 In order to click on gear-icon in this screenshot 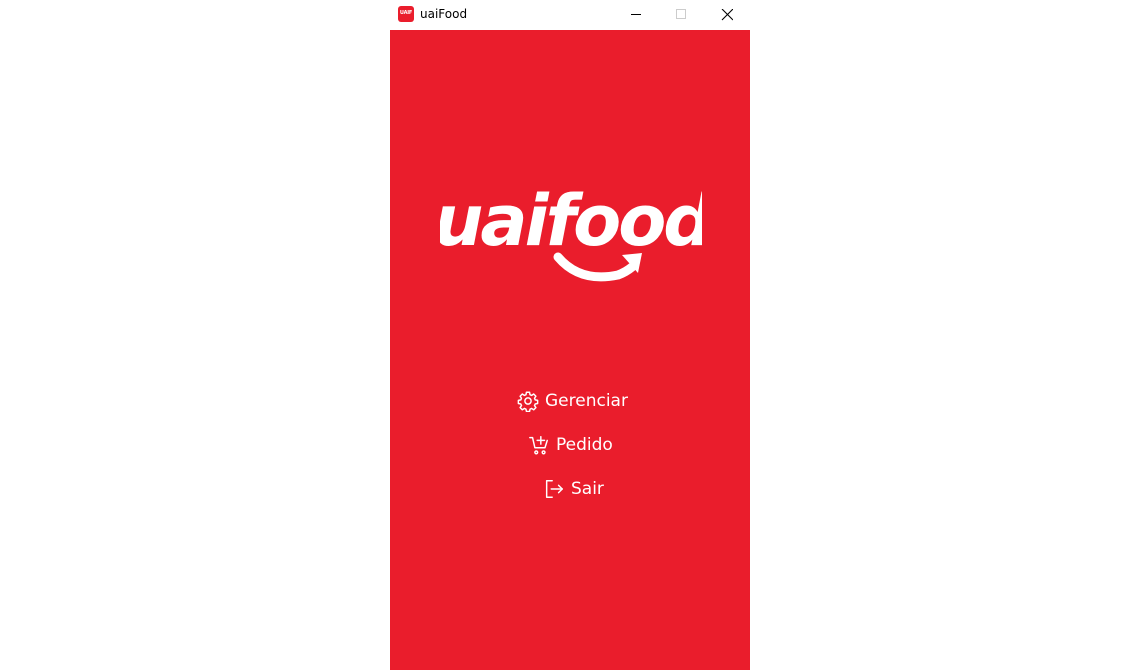, I will do `click(528, 401)`.